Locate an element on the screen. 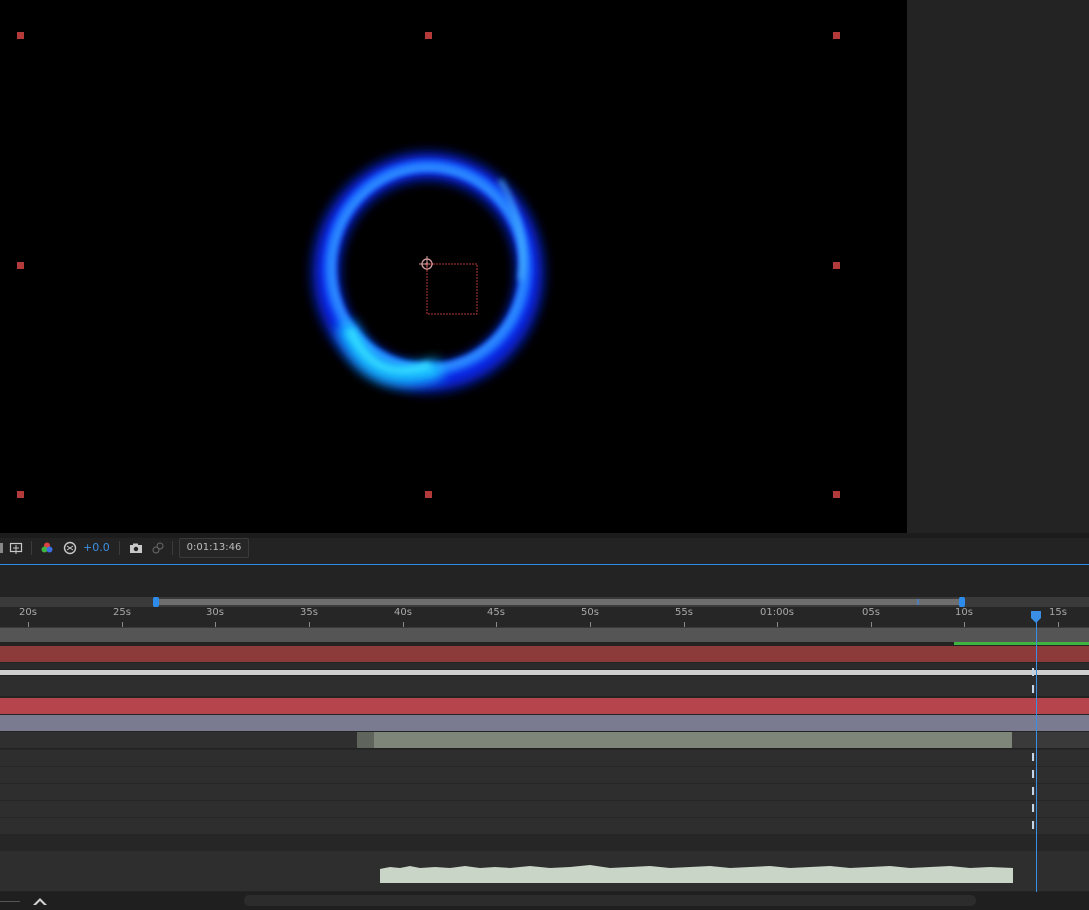 Image resolution: width=1089 pixels, height=910 pixels. timeline-header-area is located at coordinates (544, 581).